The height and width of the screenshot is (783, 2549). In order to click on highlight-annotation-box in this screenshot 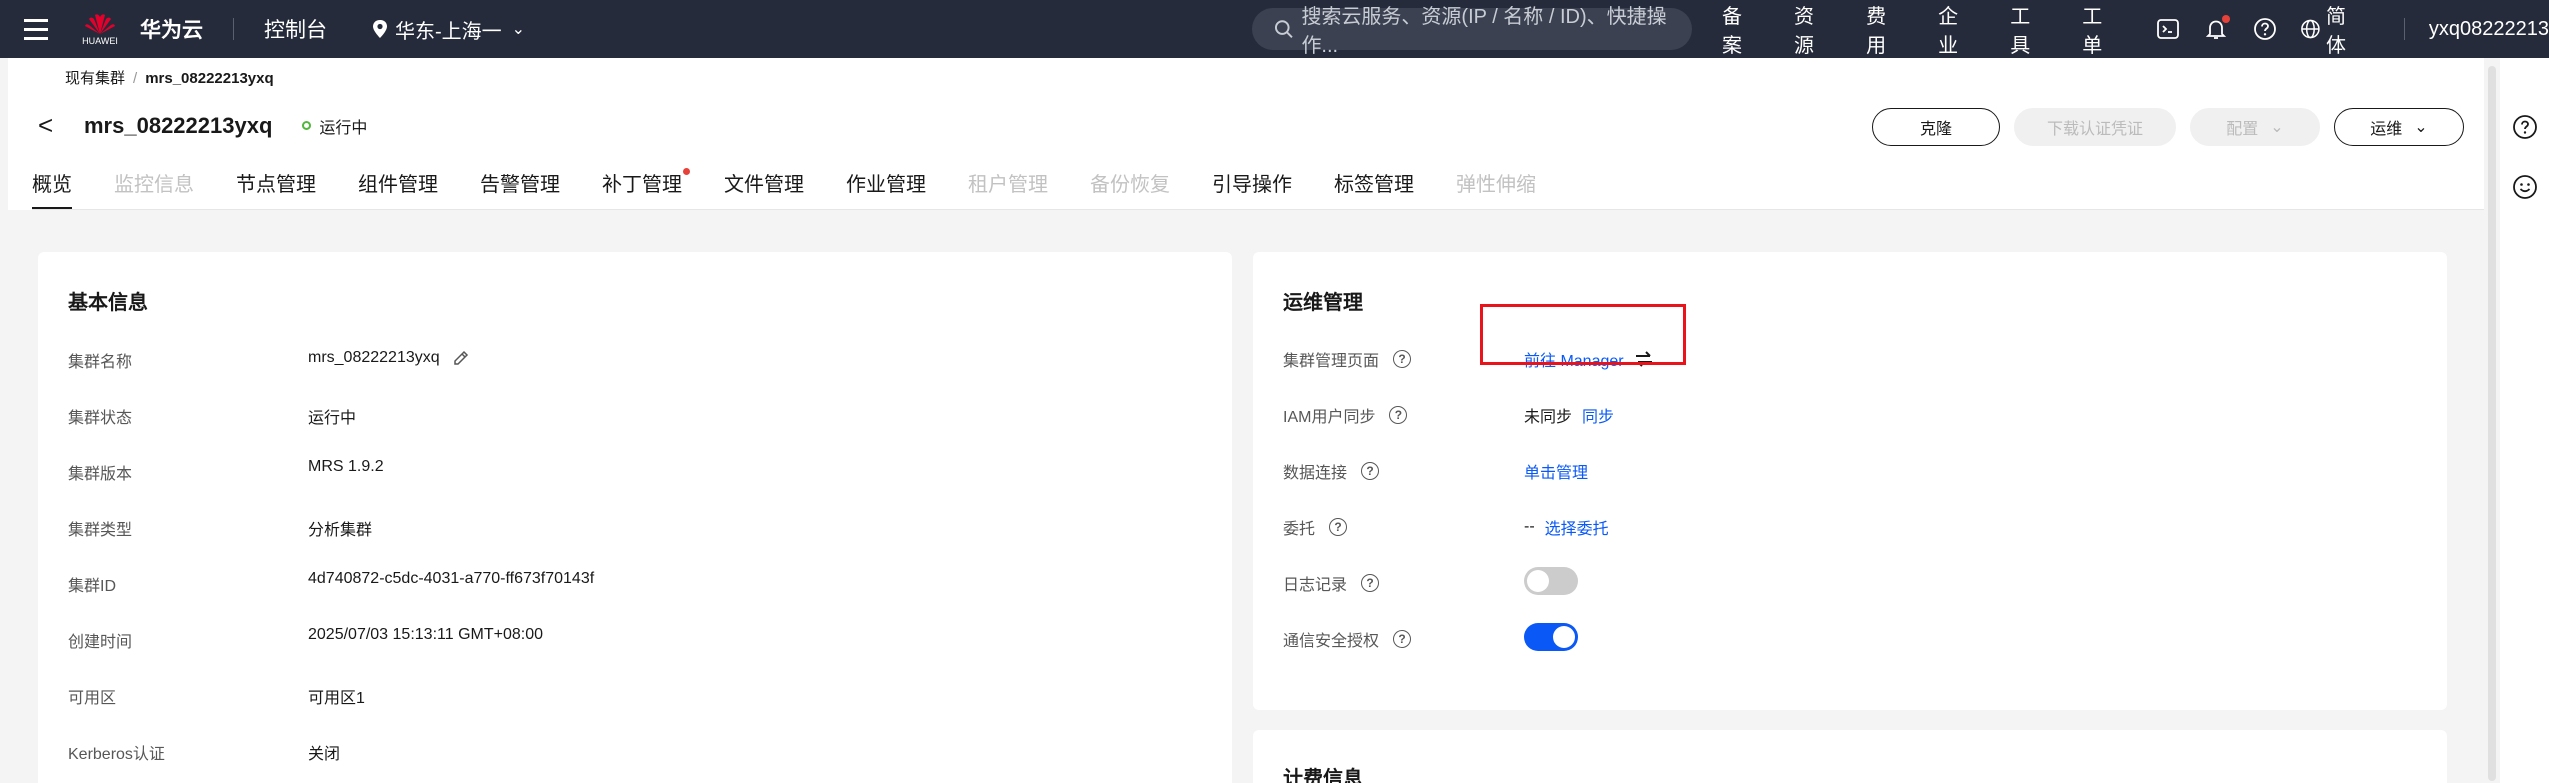, I will do `click(1583, 334)`.